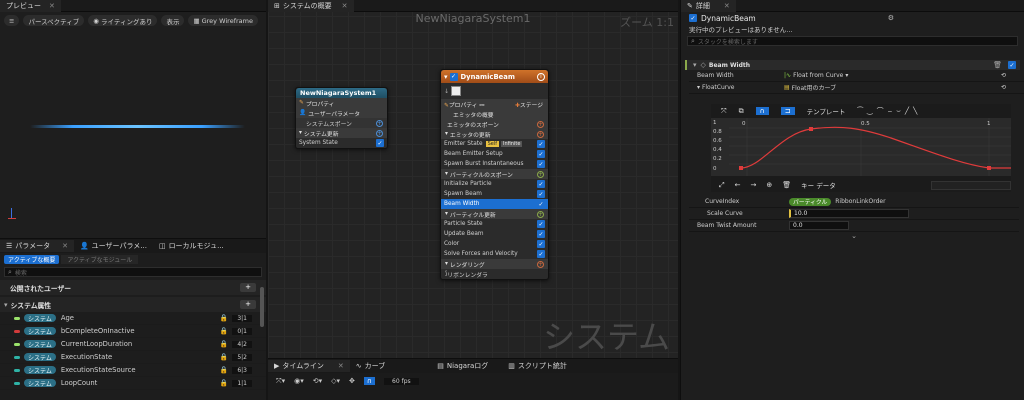 This screenshot has width=1024, height=400. Describe the element at coordinates (352, 381) in the screenshot. I see `keyframe-icon: ✥` at that location.